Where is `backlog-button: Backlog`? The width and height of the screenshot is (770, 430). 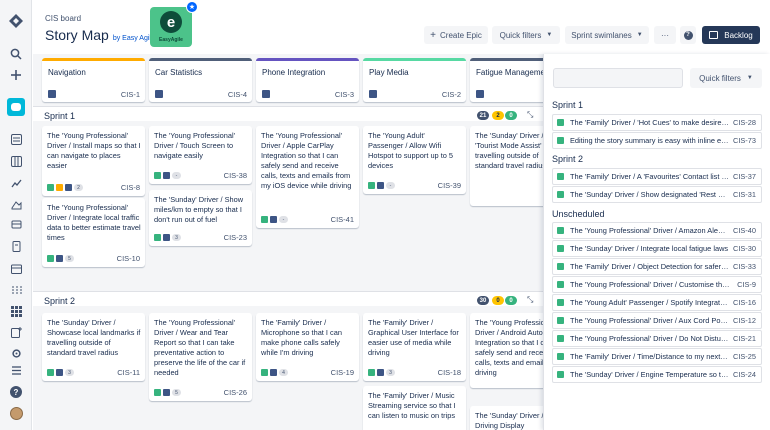
backlog-button: Backlog is located at coordinates (731, 35).